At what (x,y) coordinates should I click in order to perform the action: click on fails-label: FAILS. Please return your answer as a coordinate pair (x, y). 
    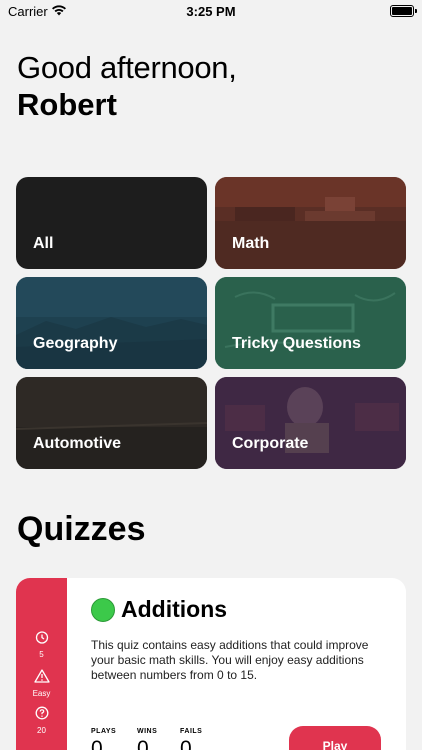
    Looking at the image, I should click on (191, 731).